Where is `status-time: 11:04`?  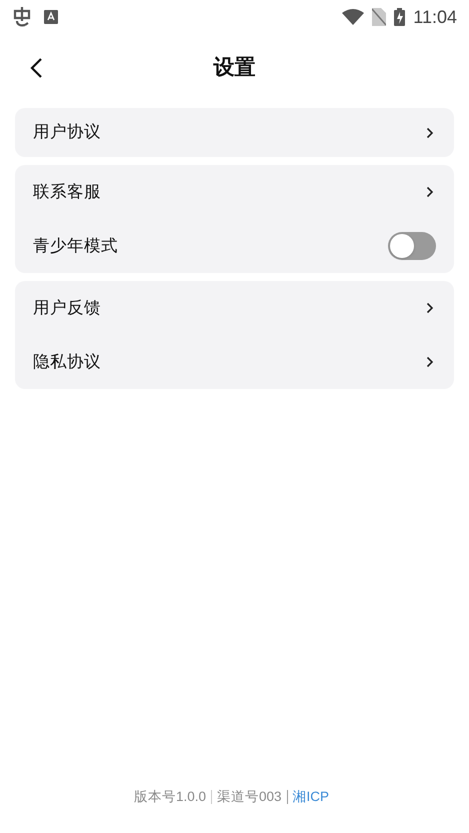
status-time: 11:04 is located at coordinates (435, 17).